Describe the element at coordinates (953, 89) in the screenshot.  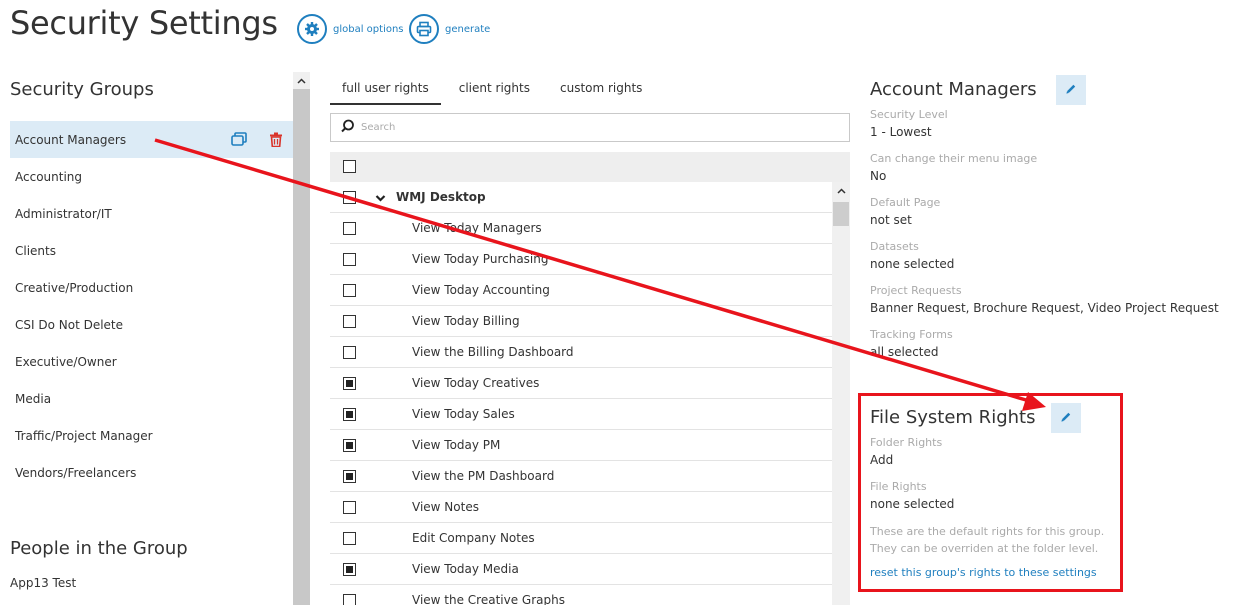
I see `account-panel-title: Account Managers` at that location.